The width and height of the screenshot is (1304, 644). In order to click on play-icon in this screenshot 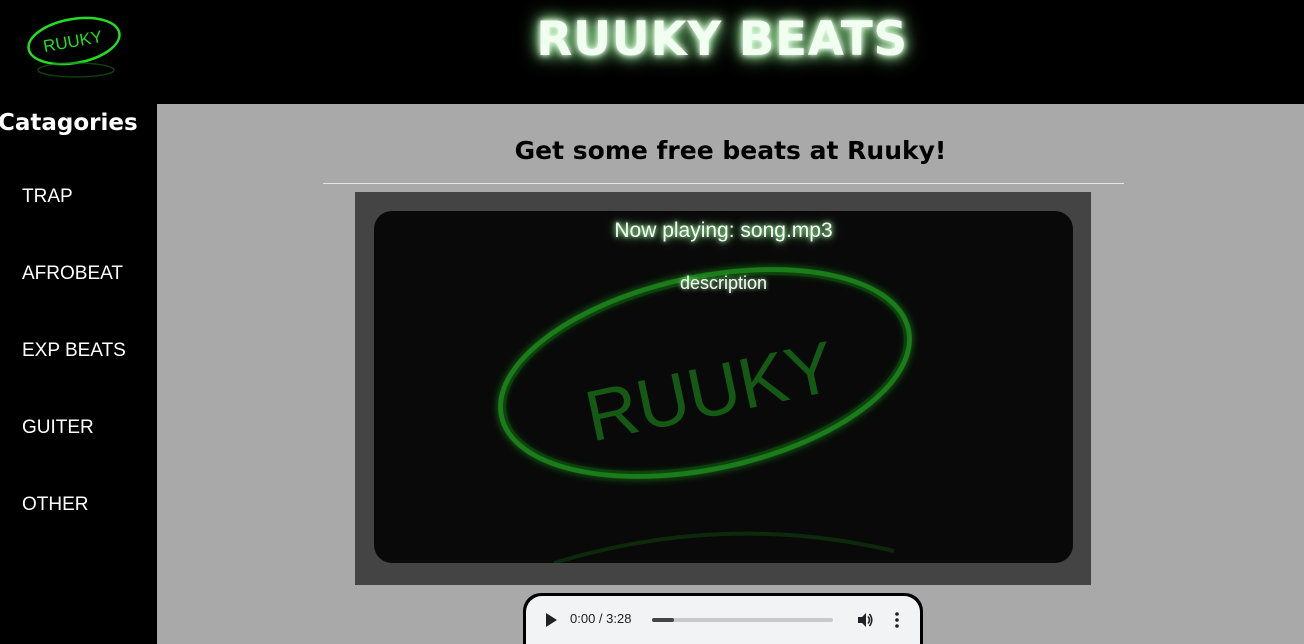, I will do `click(551, 620)`.